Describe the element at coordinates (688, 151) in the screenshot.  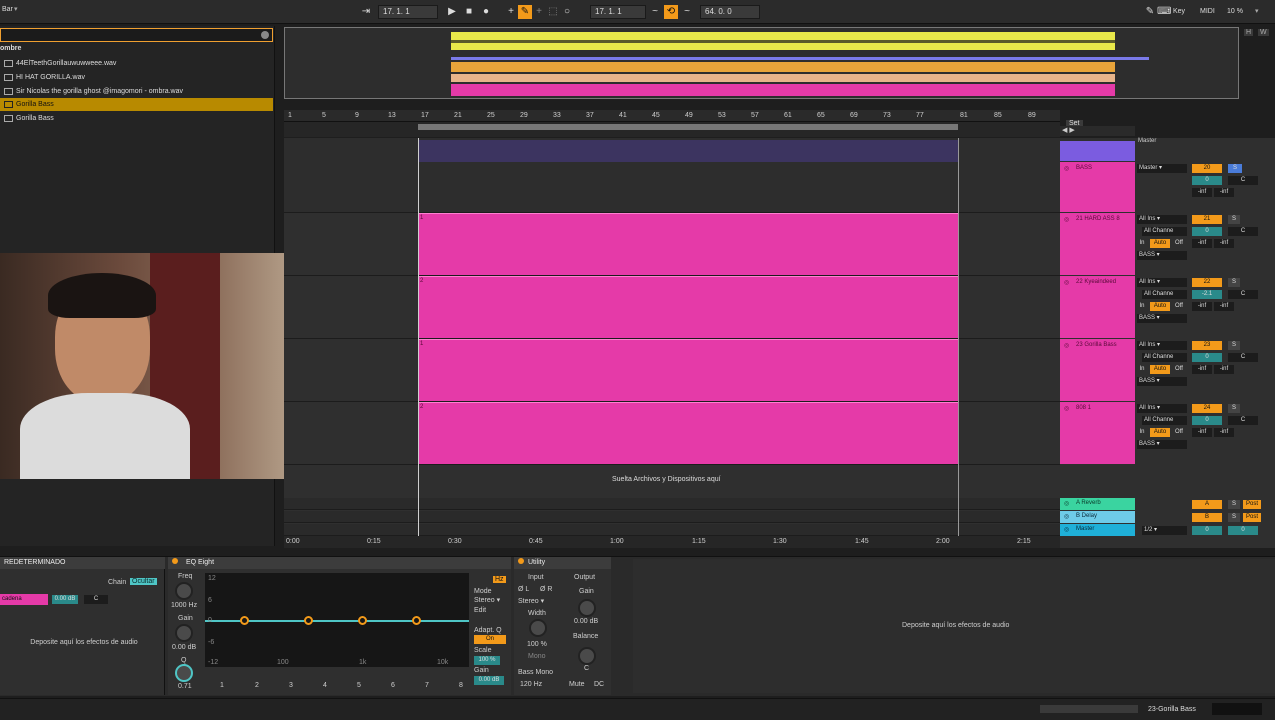
I see `group-clip-summary` at that location.